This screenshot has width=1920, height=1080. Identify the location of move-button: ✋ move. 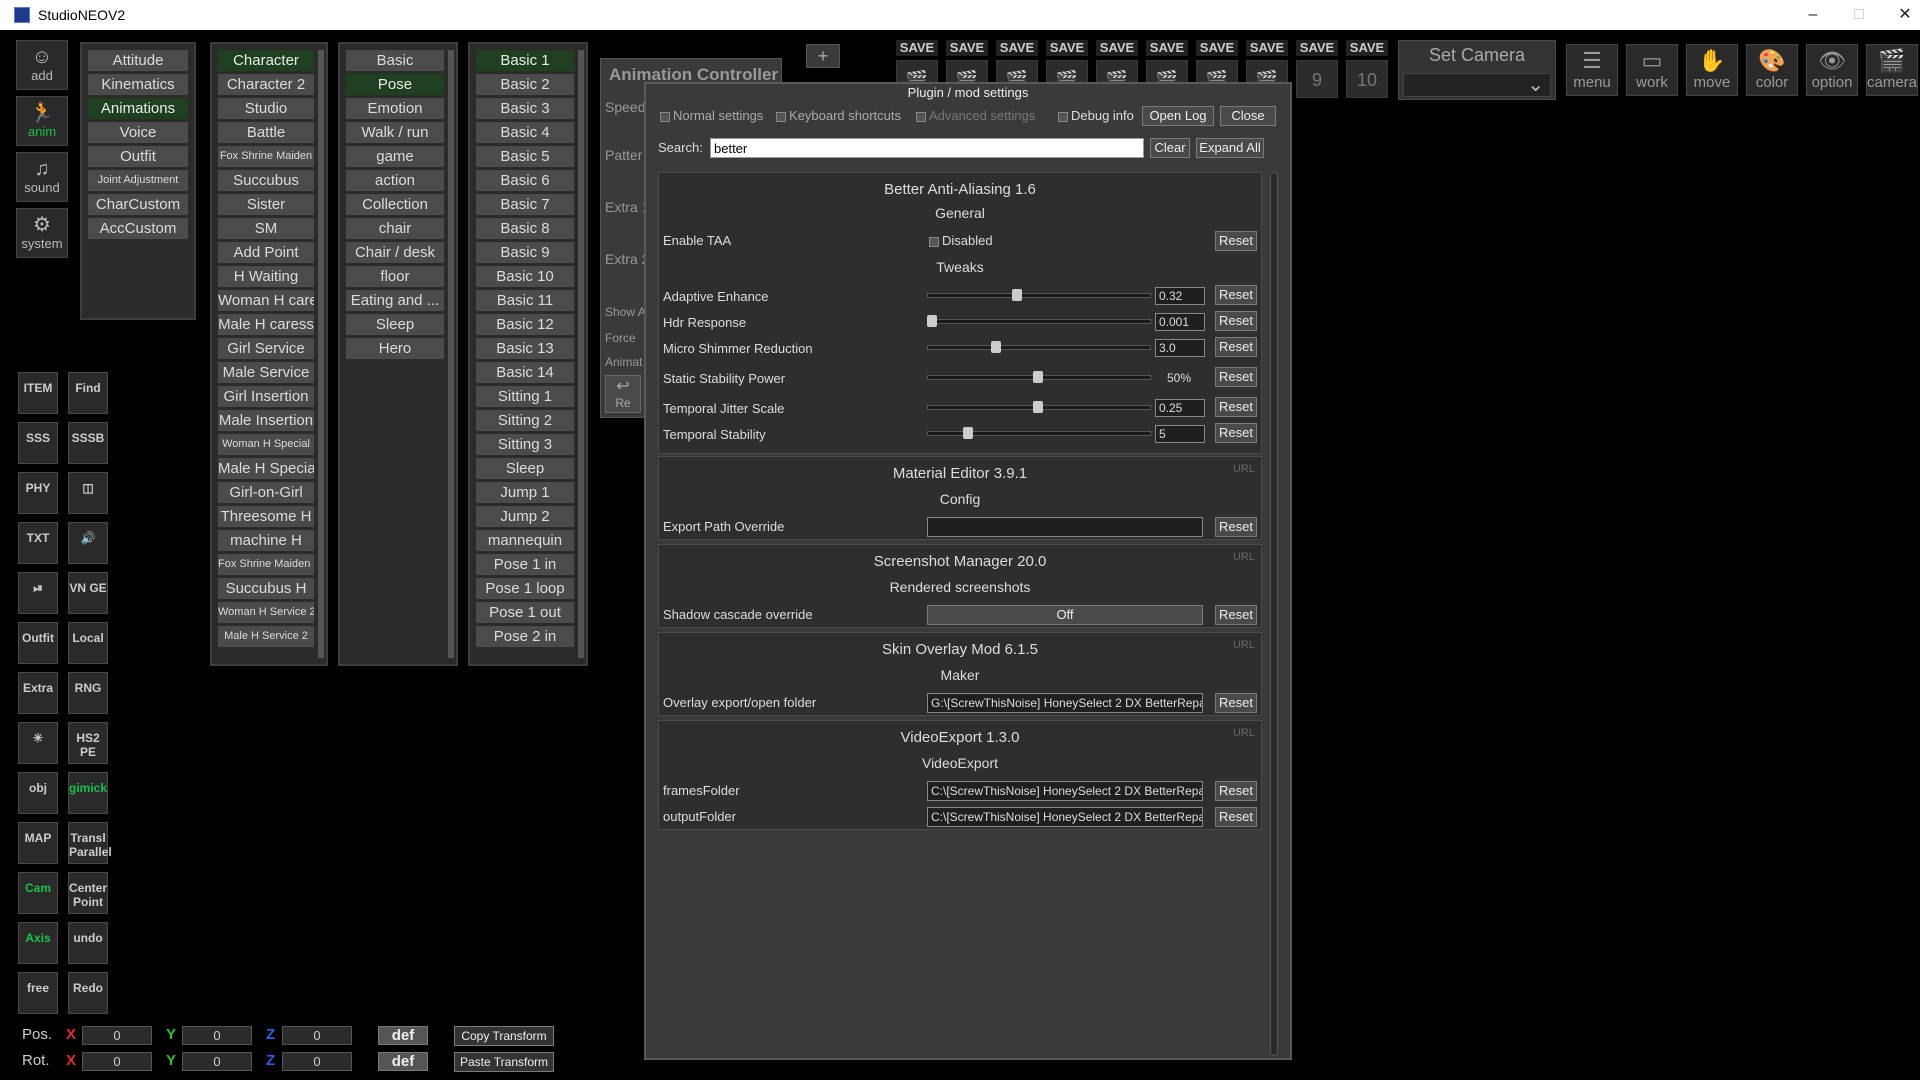
(1712, 70).